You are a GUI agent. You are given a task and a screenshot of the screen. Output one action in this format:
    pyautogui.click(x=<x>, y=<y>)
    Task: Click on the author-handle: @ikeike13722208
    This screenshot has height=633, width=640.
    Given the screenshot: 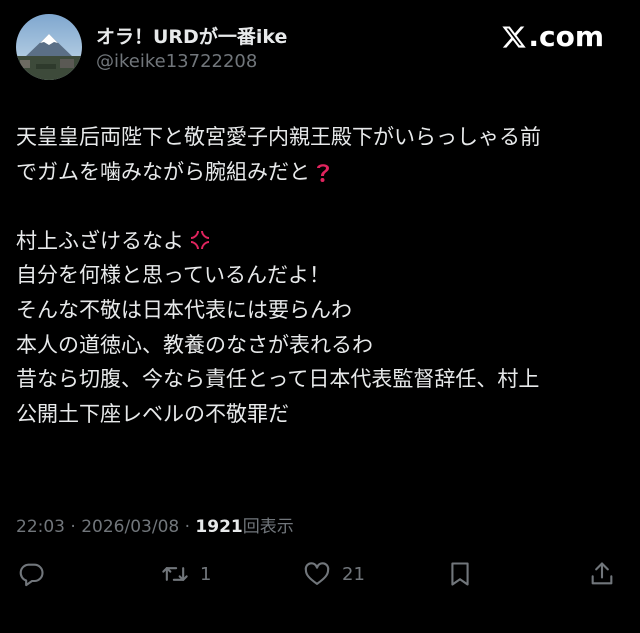 What is the action you would take?
    pyautogui.click(x=176, y=61)
    